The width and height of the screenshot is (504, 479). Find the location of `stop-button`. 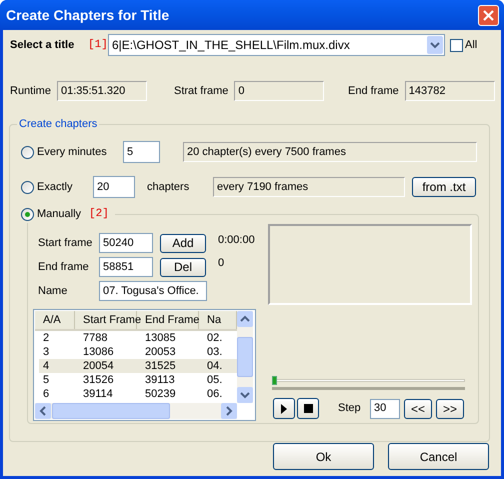

stop-button is located at coordinates (308, 408).